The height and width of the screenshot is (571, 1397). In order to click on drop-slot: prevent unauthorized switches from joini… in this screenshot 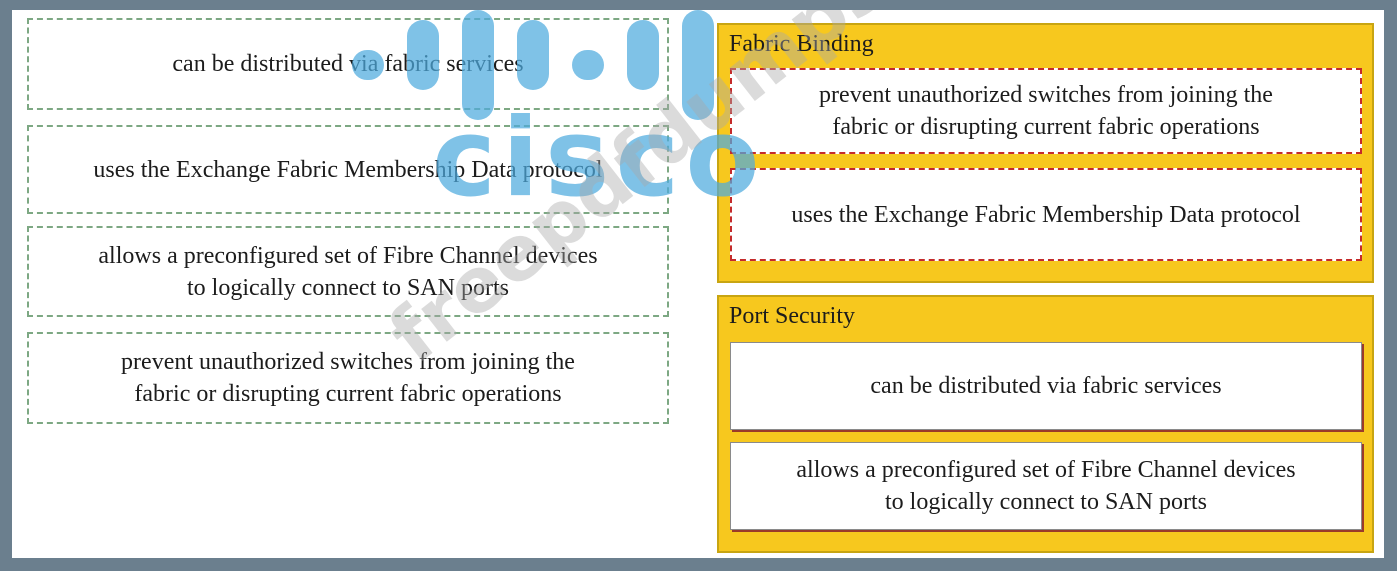, I will do `click(1046, 111)`.